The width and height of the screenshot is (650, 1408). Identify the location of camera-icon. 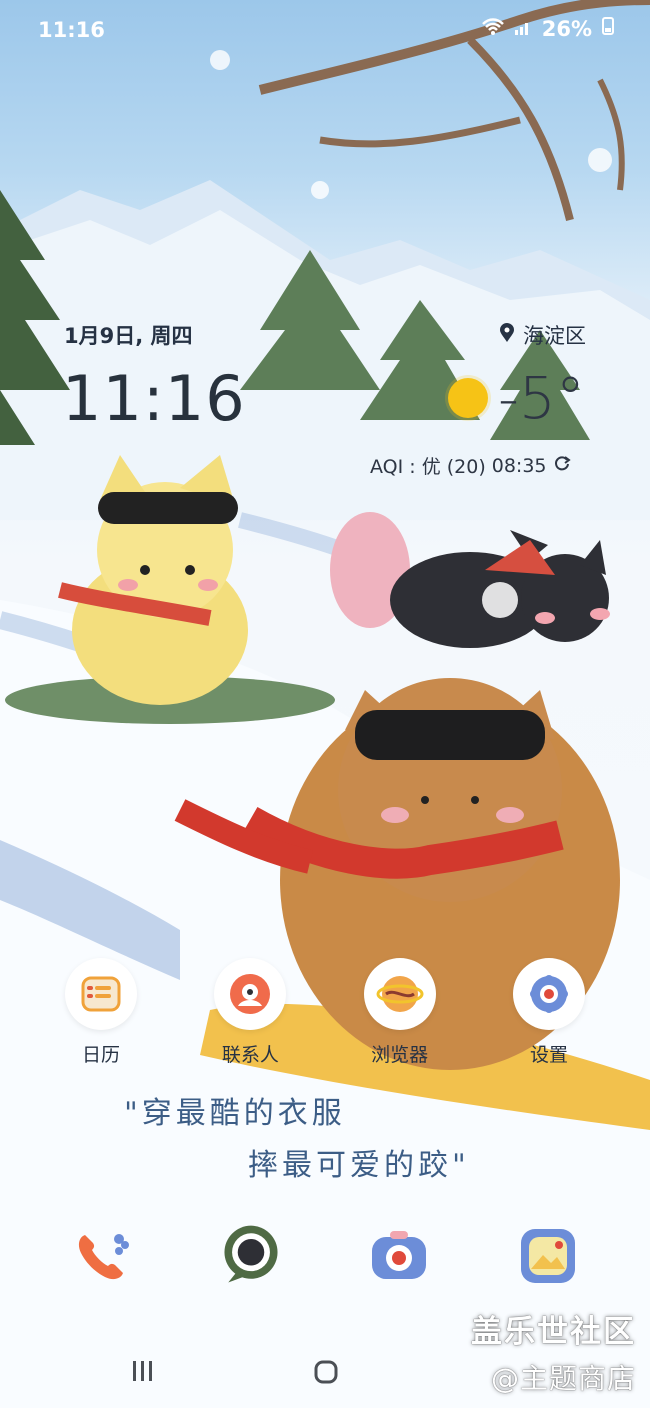
(399, 1256).